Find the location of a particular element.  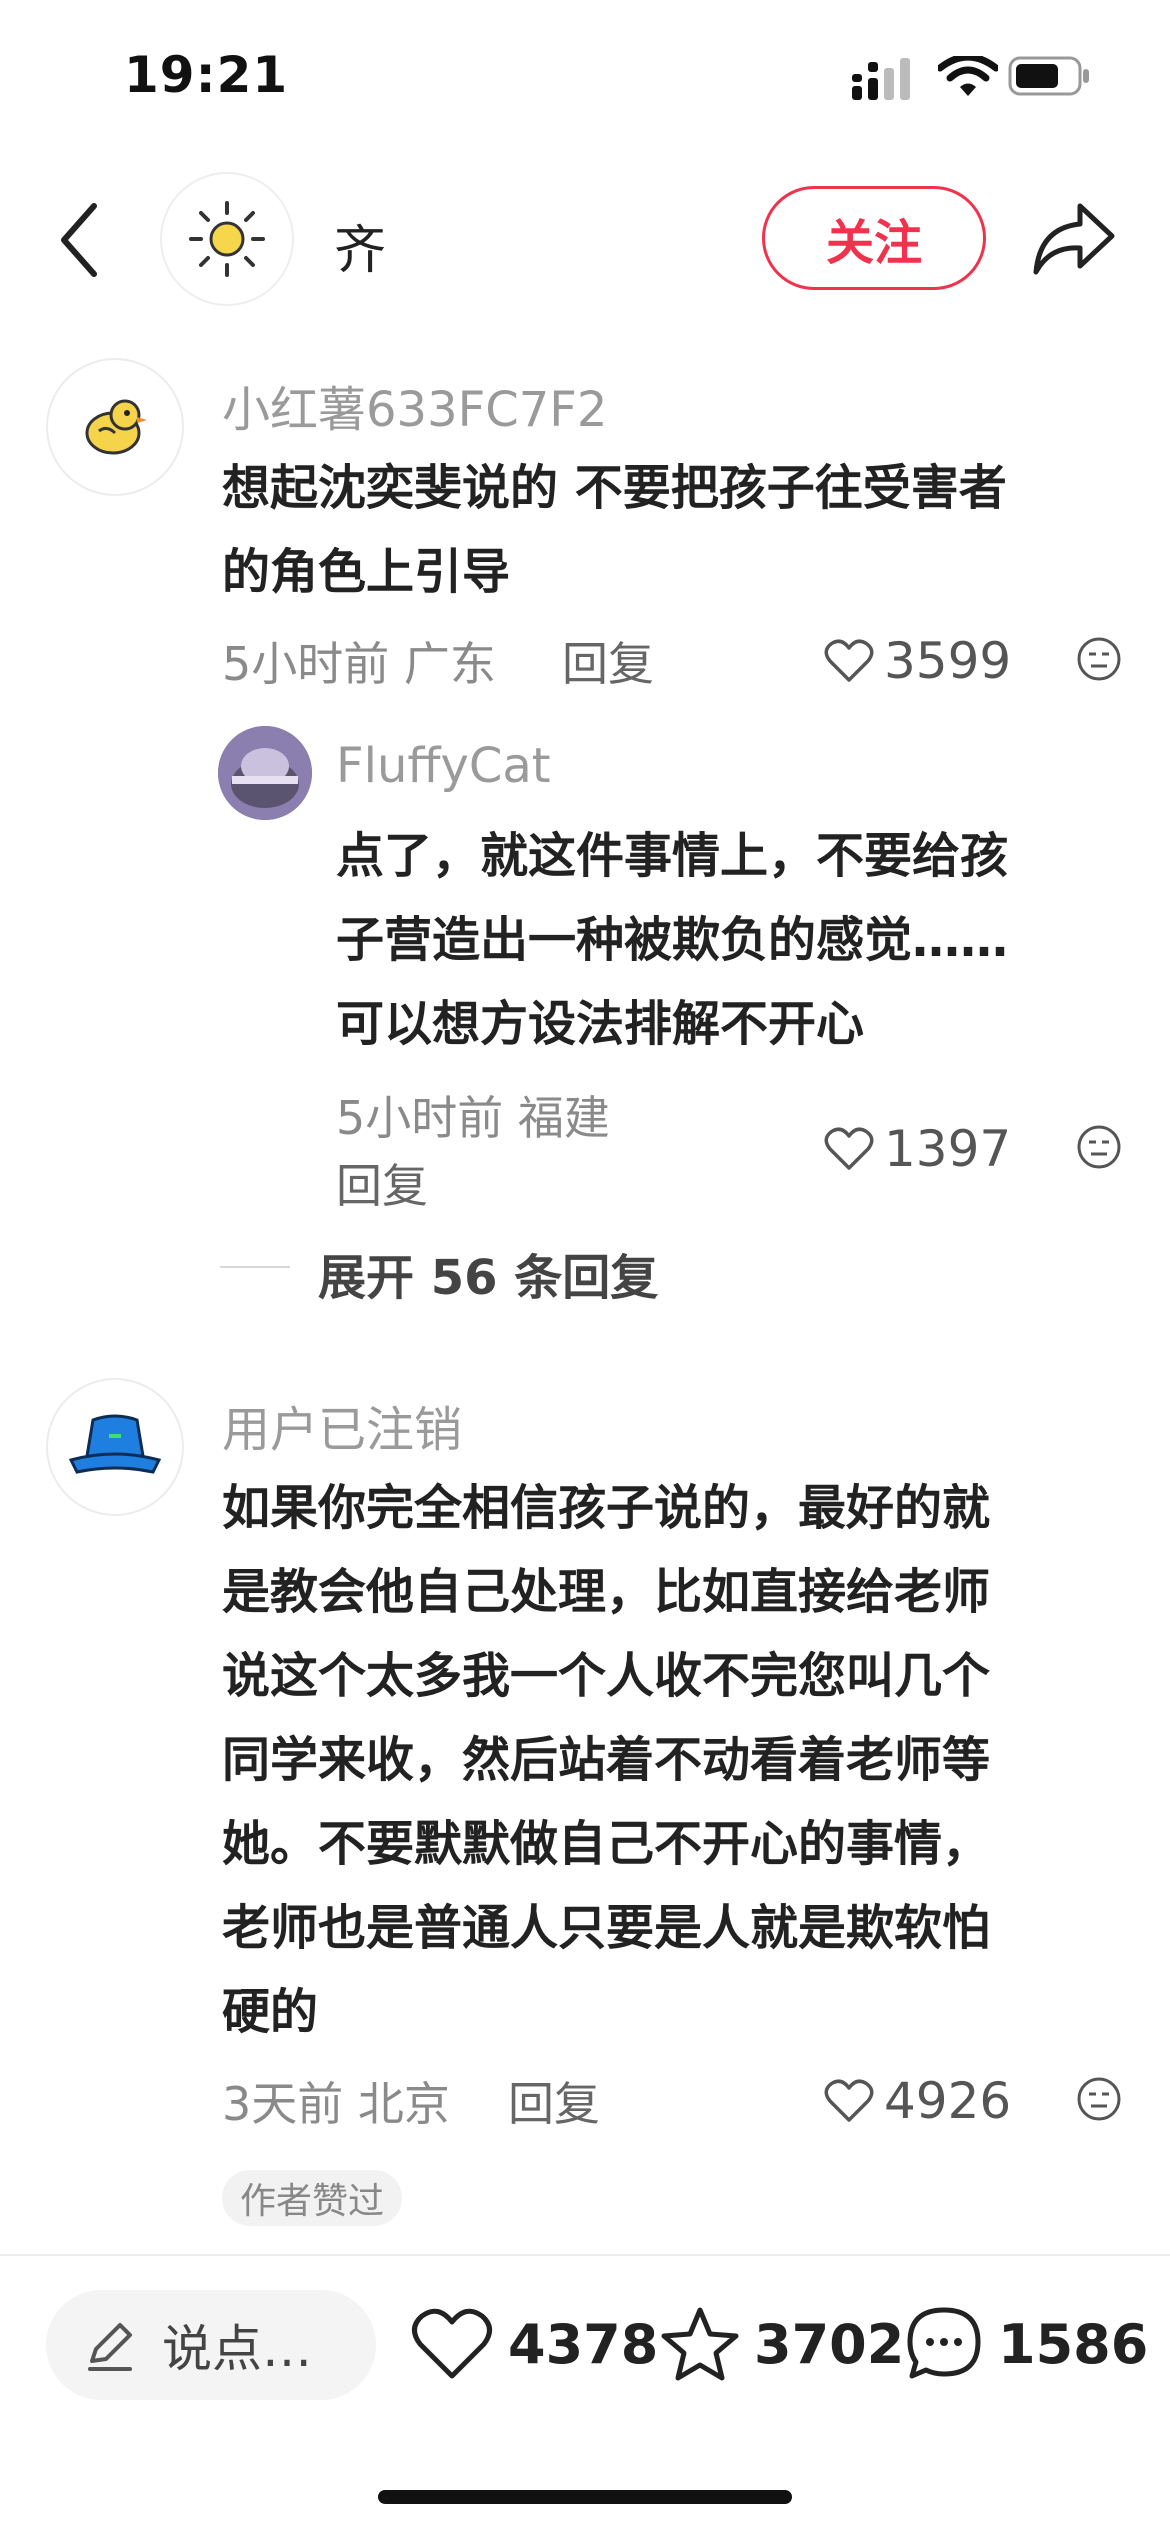

wifi-icon is located at coordinates (968, 76).